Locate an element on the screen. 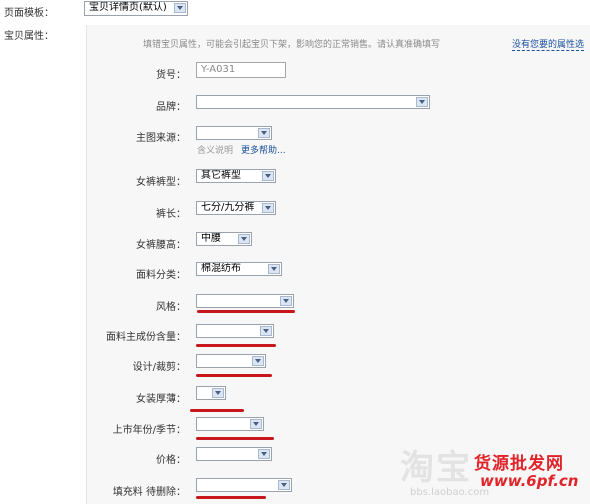 The width and height of the screenshot is (590, 504). brand-watermark-url: www.6pf.cn is located at coordinates (529, 481).